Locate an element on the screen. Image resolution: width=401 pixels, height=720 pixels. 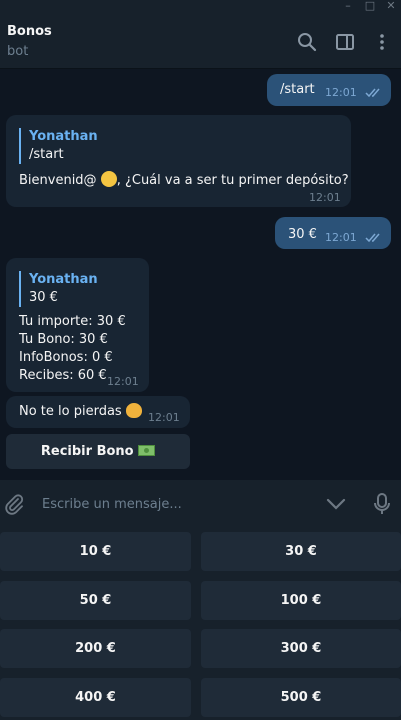
reply-quote: Yonathan /start is located at coordinates (58, 146).